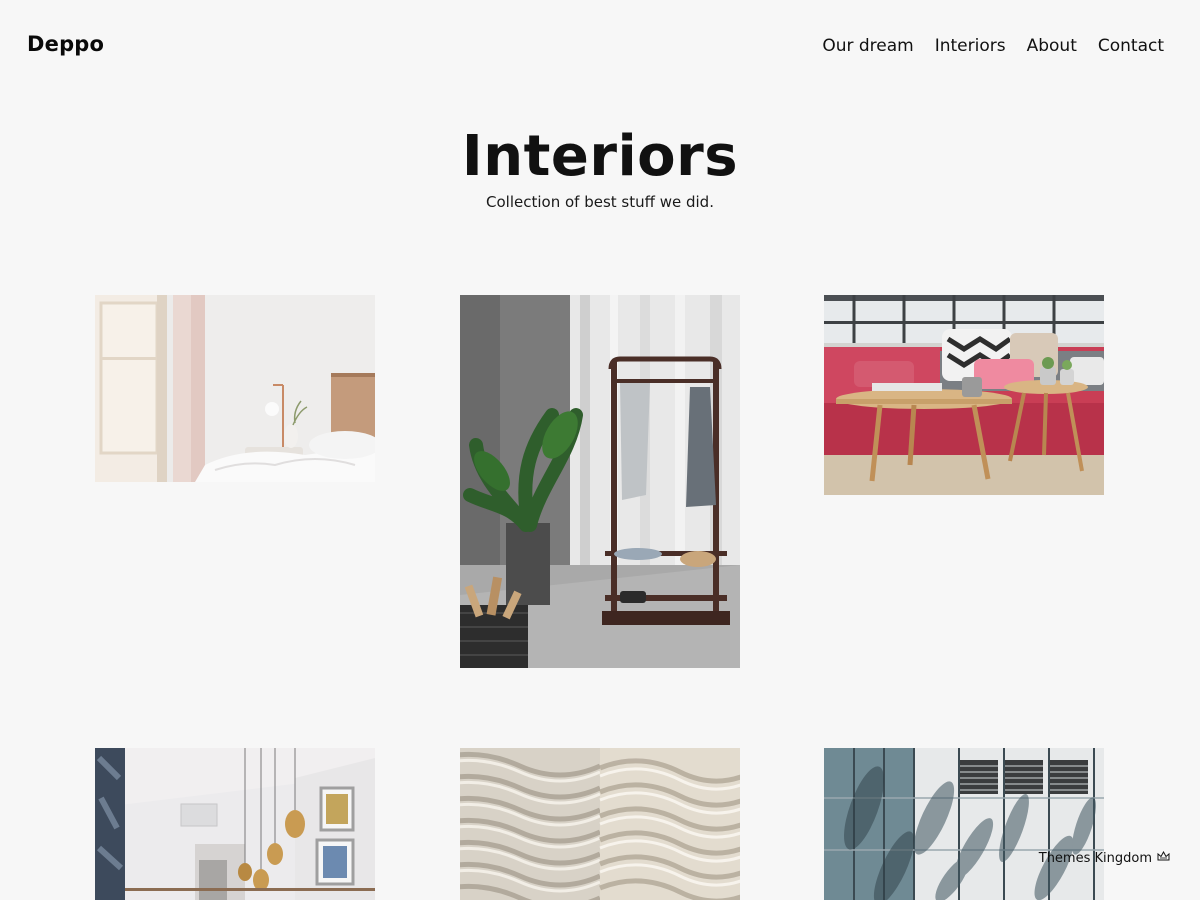 The width and height of the screenshot is (1200, 900). What do you see at coordinates (867, 46) in the screenshot?
I see `nav-link-our-dream: Our dream` at bounding box center [867, 46].